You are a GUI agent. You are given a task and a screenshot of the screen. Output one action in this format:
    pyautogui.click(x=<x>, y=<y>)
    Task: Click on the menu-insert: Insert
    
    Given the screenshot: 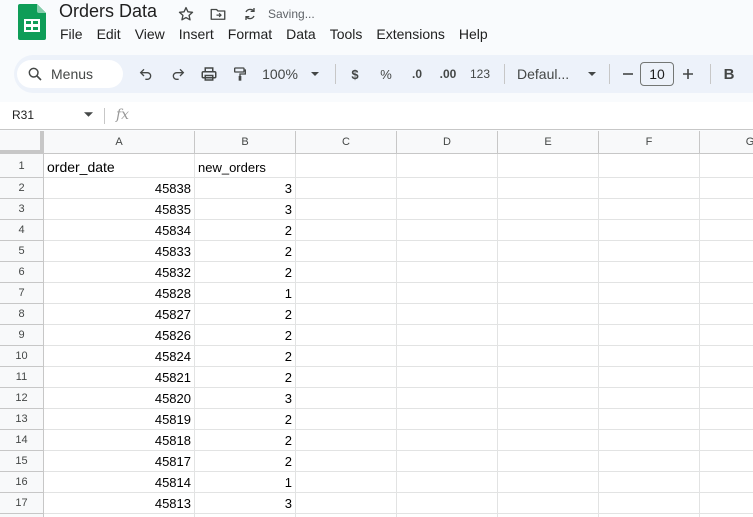 What is the action you would take?
    pyautogui.click(x=196, y=34)
    